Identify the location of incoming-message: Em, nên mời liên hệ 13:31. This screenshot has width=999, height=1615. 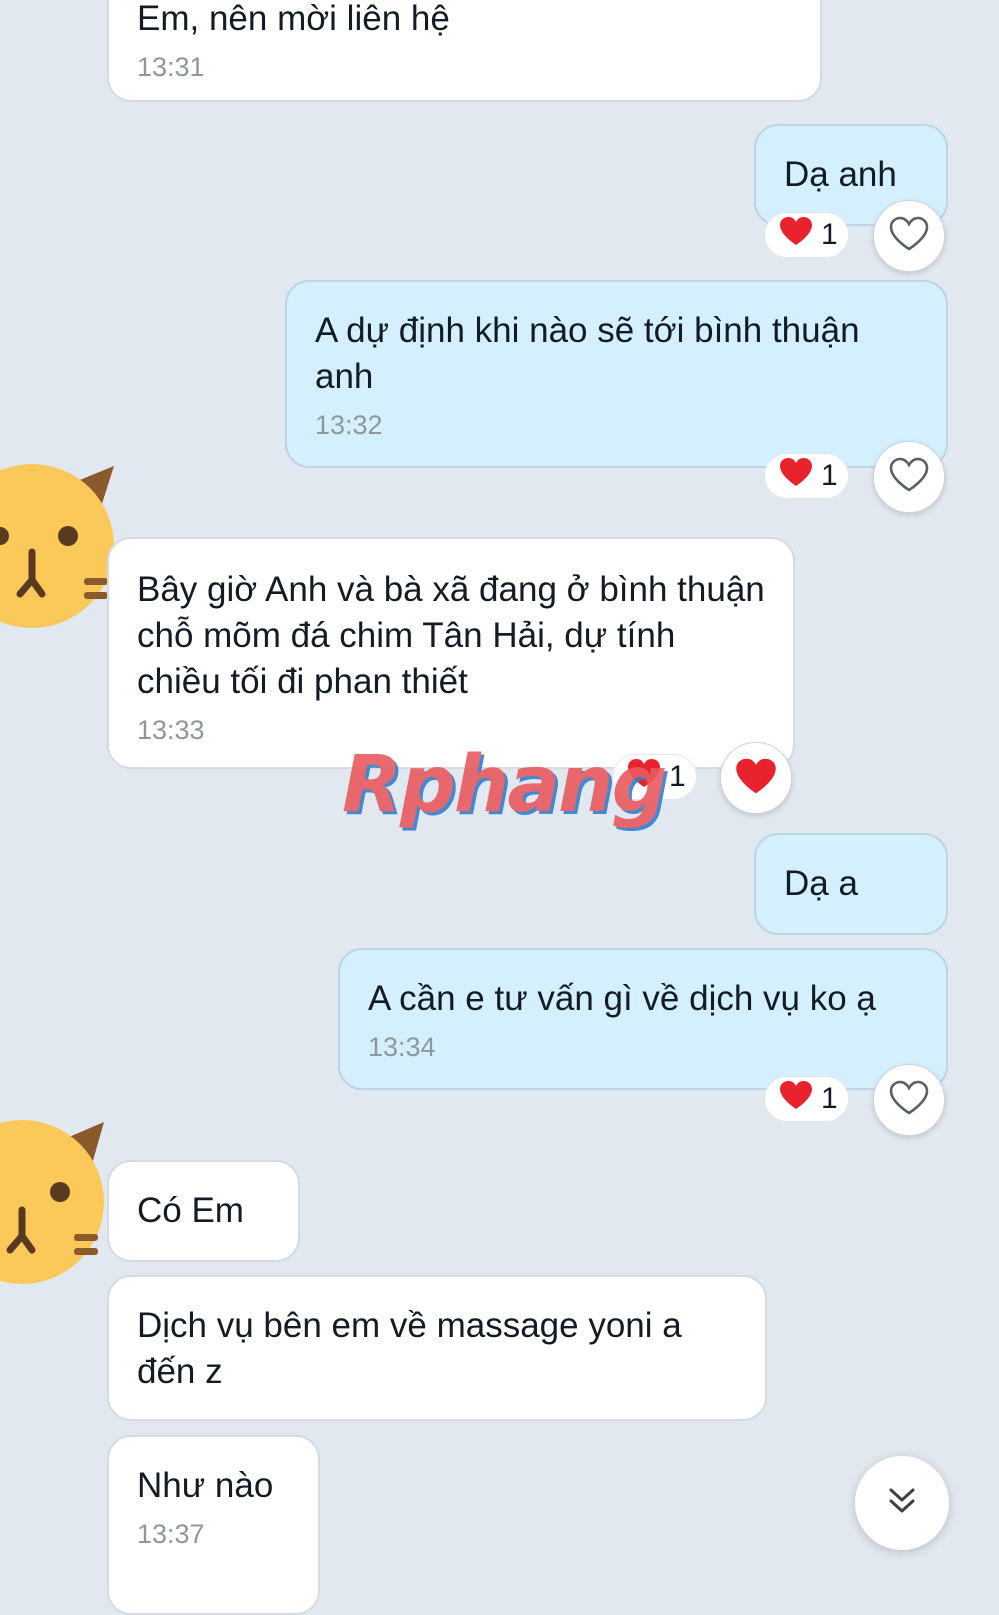
(464, 51).